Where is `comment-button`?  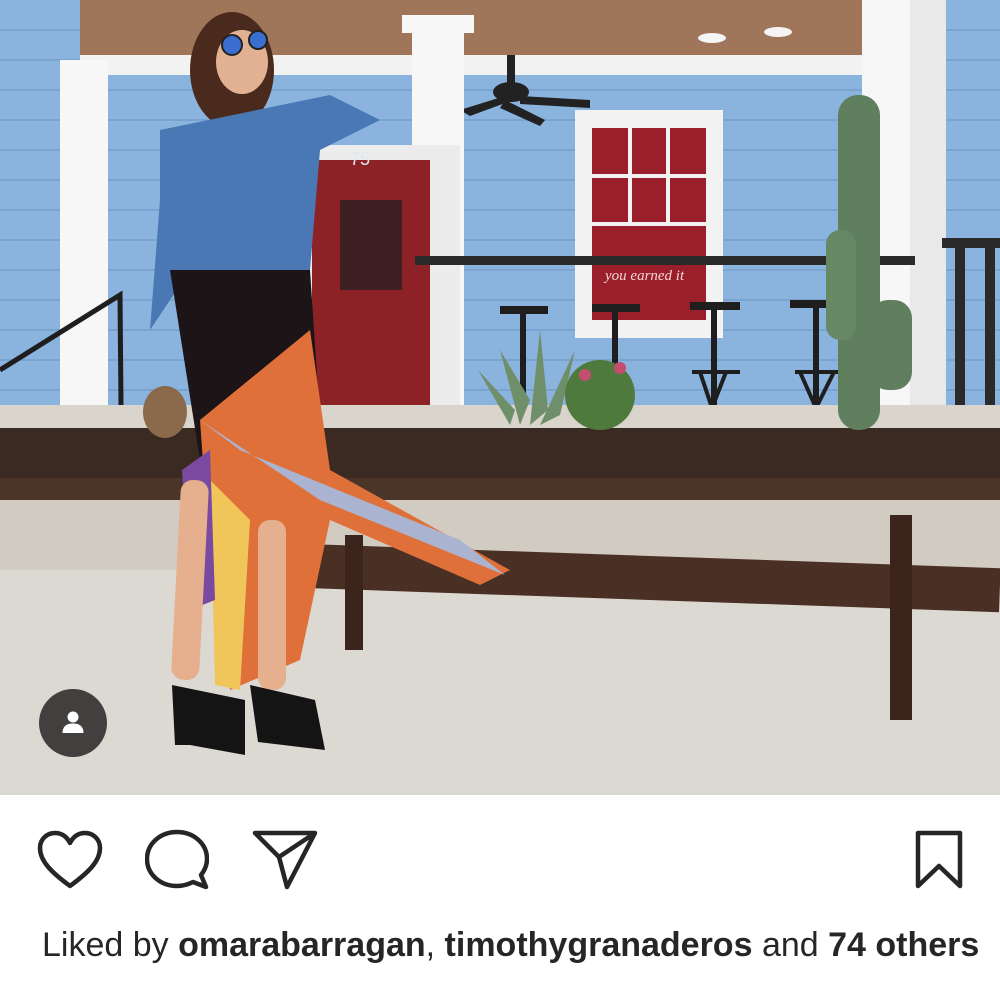 comment-button is located at coordinates (177, 860).